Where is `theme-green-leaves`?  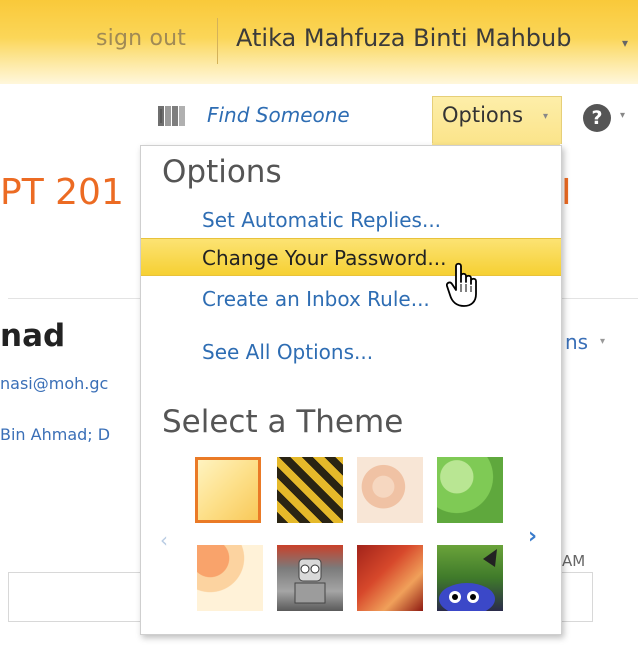 theme-green-leaves is located at coordinates (470, 490).